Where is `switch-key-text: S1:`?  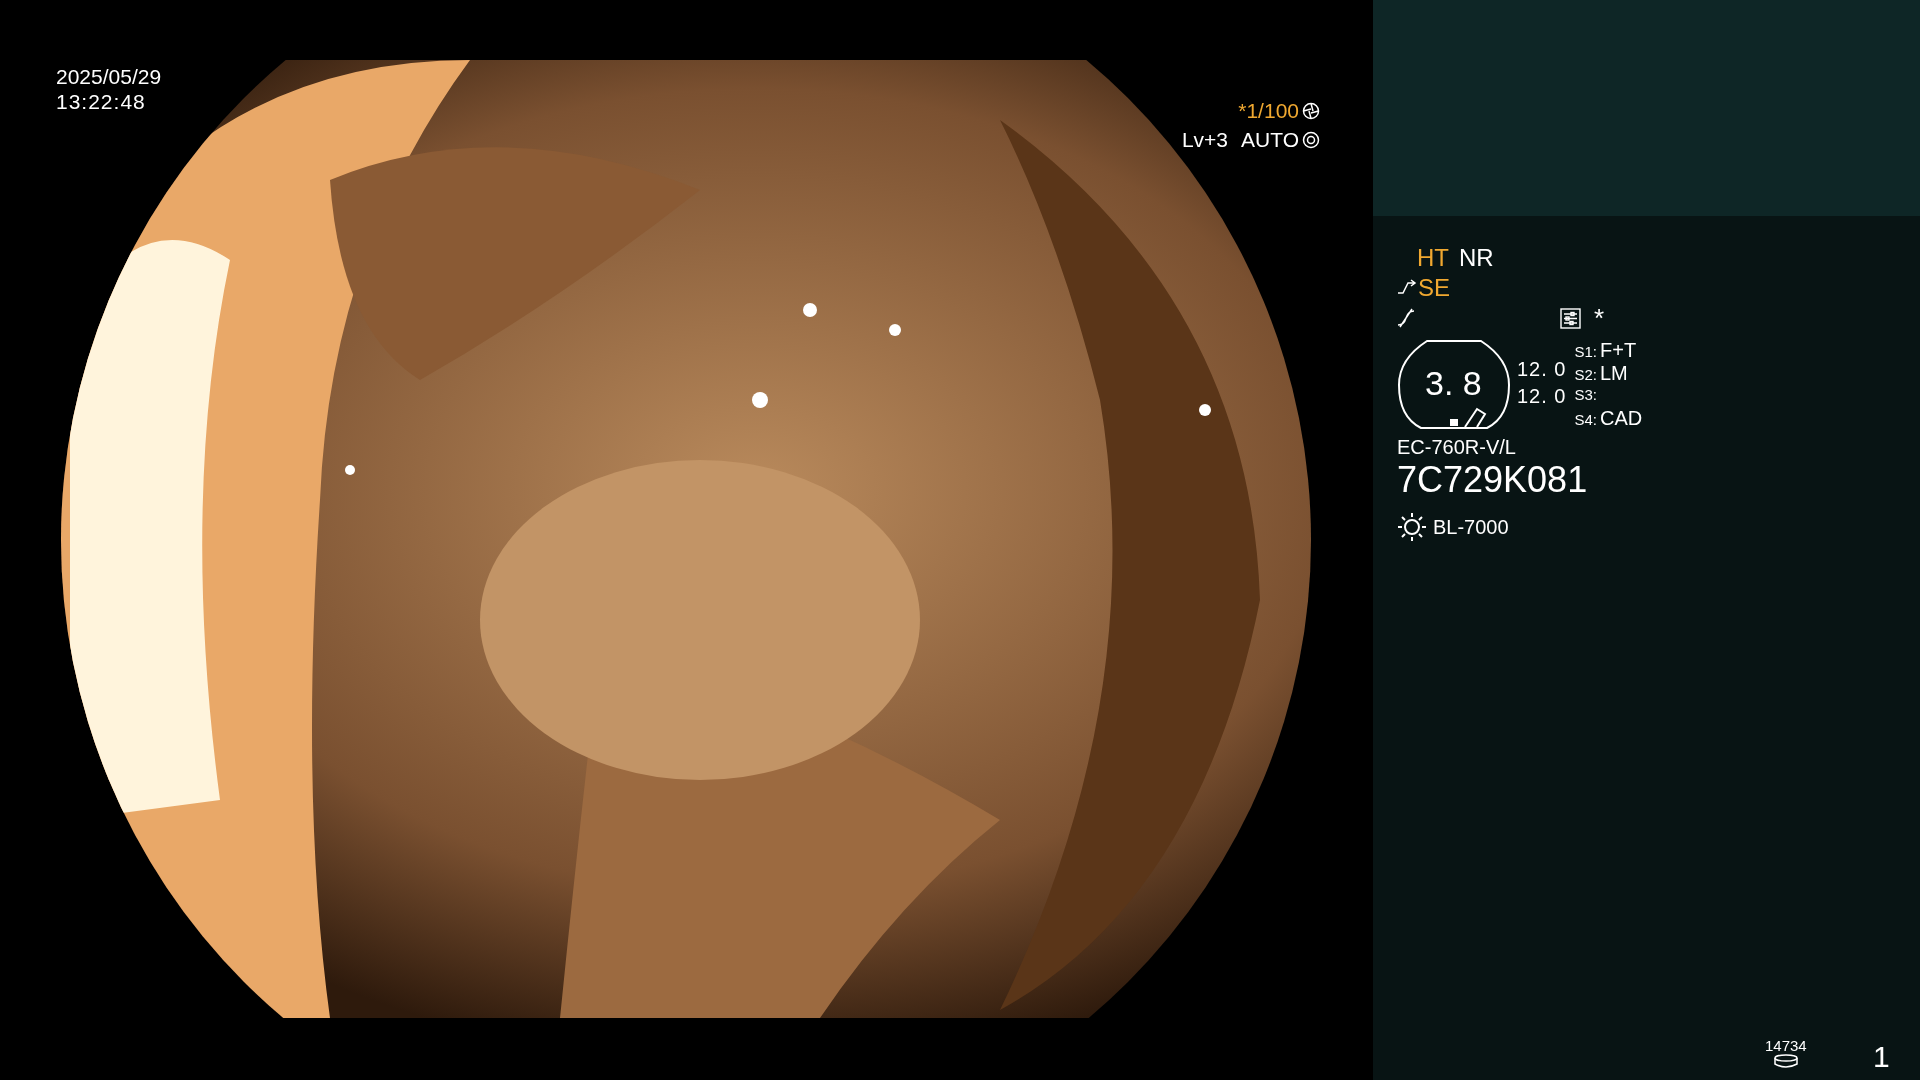 switch-key-text: S1: is located at coordinates (1585, 352).